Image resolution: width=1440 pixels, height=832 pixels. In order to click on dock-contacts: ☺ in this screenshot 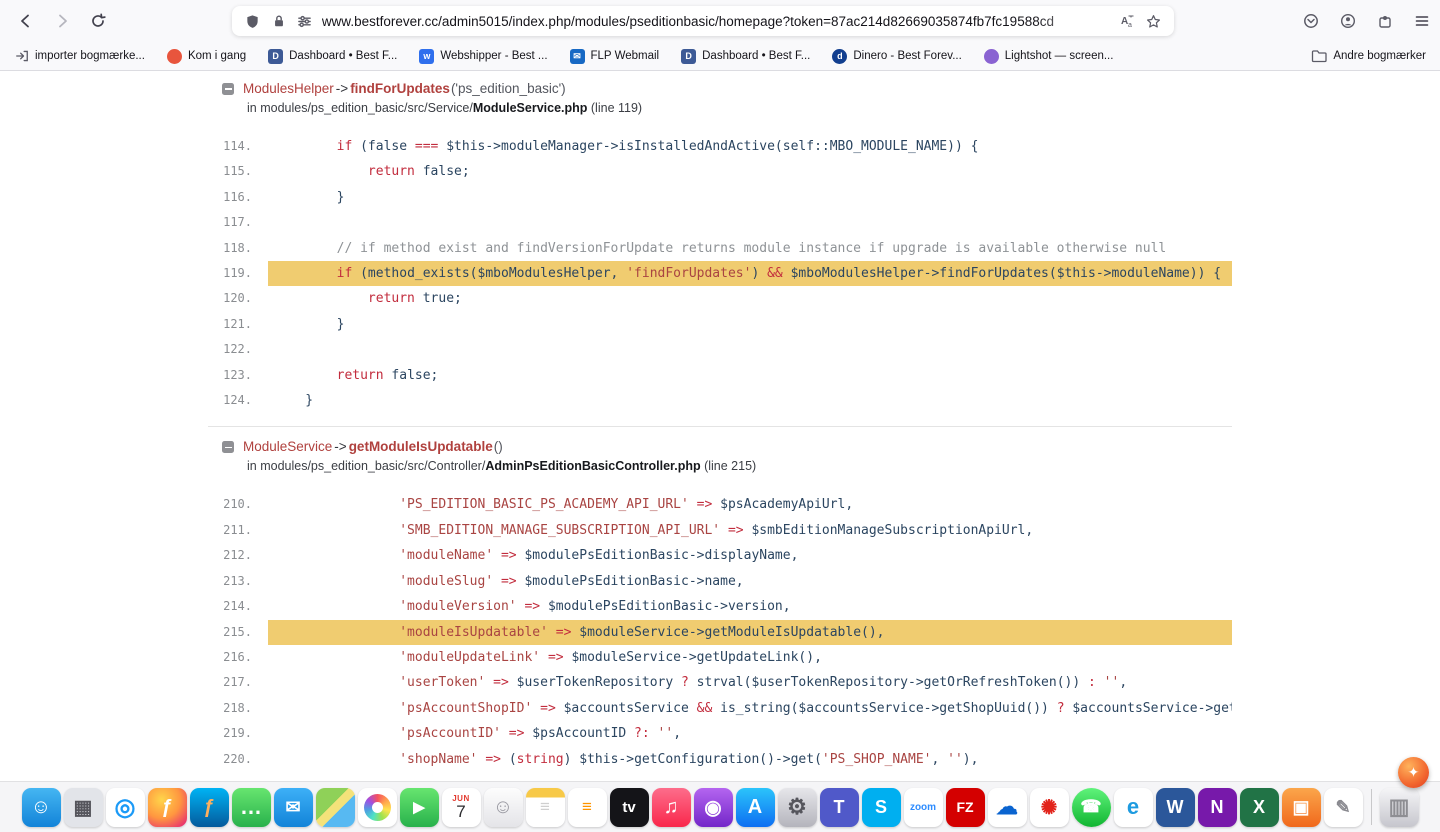, I will do `click(503, 807)`.